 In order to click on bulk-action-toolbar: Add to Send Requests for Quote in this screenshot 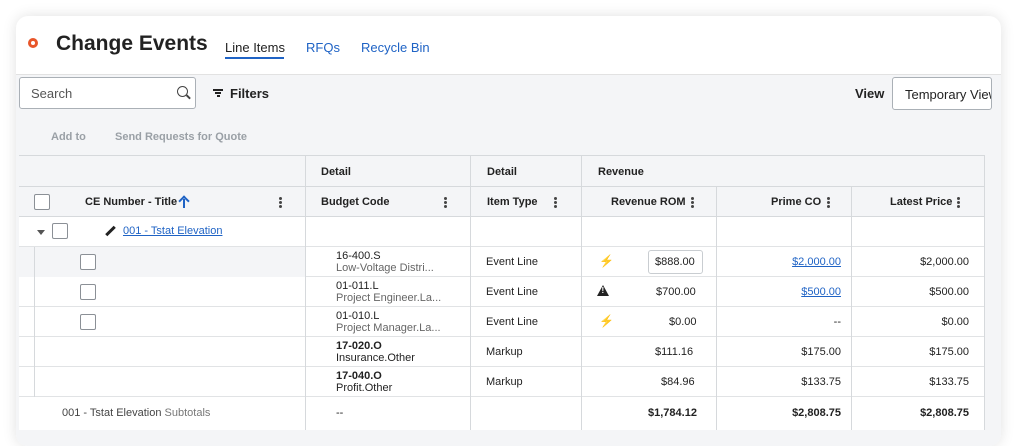, I will do `click(492, 136)`.